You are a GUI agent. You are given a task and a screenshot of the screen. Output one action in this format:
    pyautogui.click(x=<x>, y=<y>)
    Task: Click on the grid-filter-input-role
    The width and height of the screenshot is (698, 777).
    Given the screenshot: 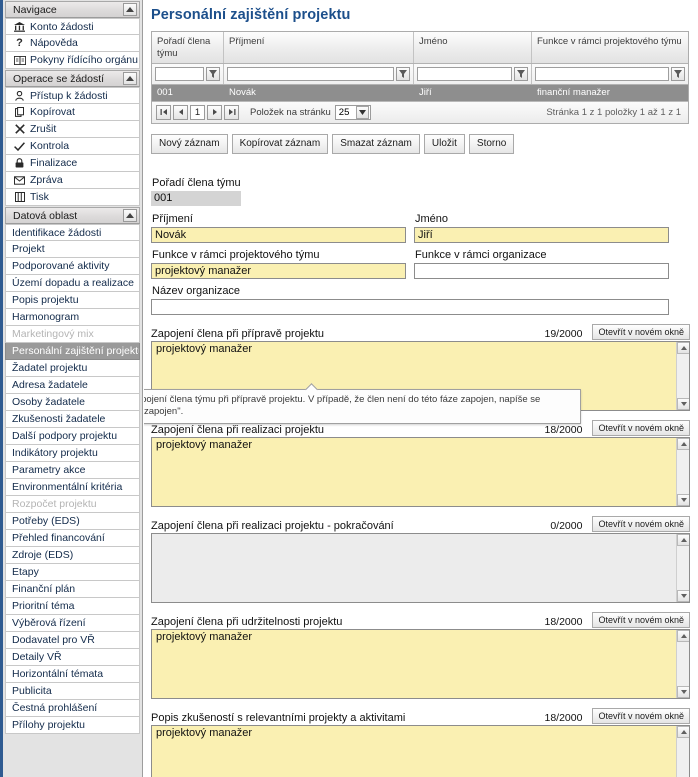 What is the action you would take?
    pyautogui.click(x=602, y=73)
    